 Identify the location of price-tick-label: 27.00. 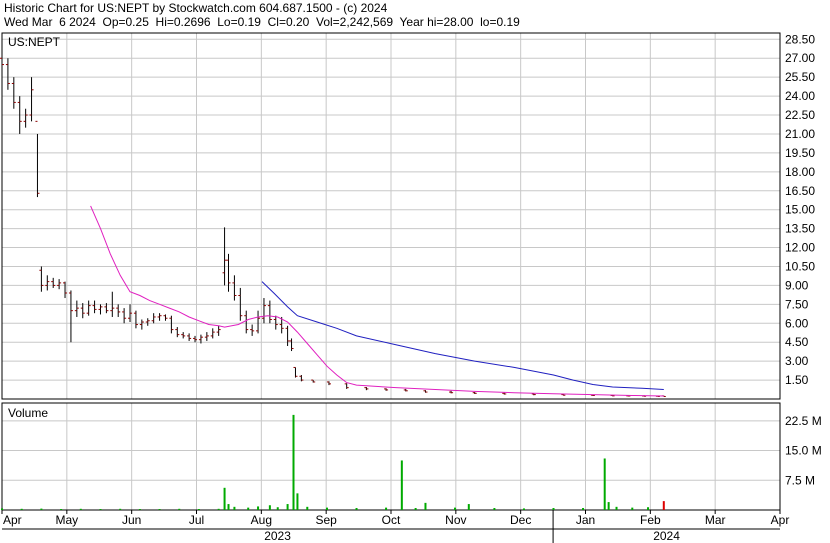
(800, 58).